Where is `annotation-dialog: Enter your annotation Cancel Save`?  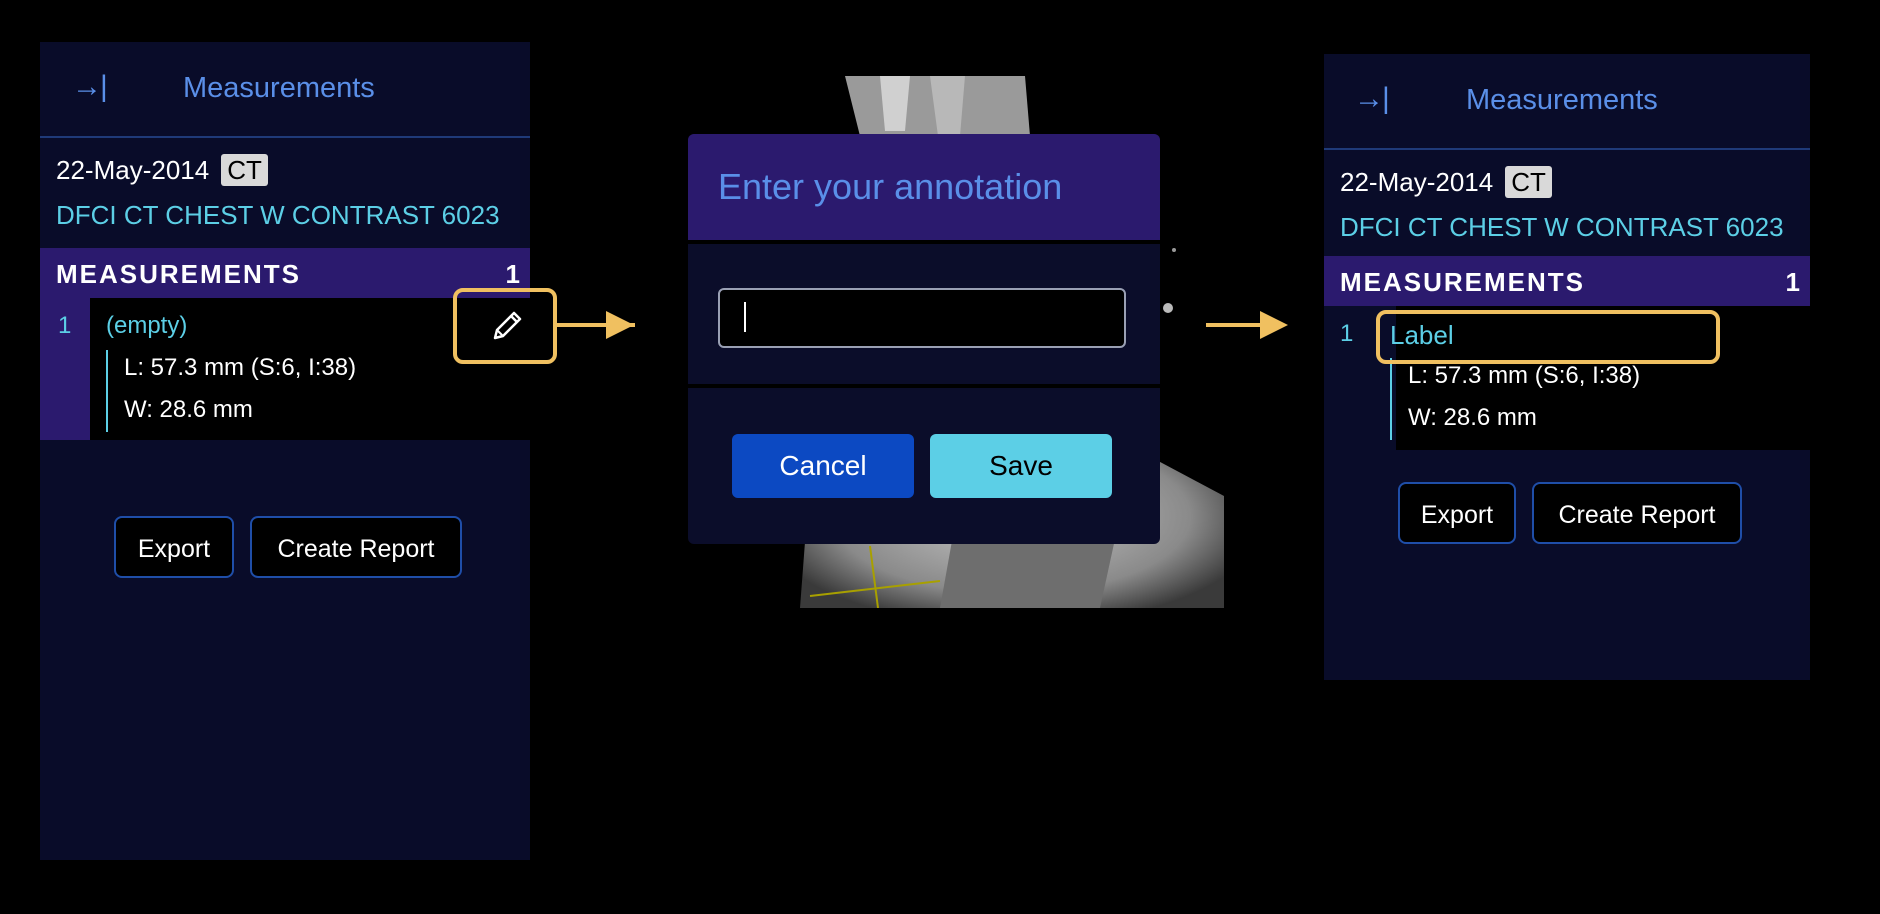 annotation-dialog: Enter your annotation Cancel Save is located at coordinates (924, 339).